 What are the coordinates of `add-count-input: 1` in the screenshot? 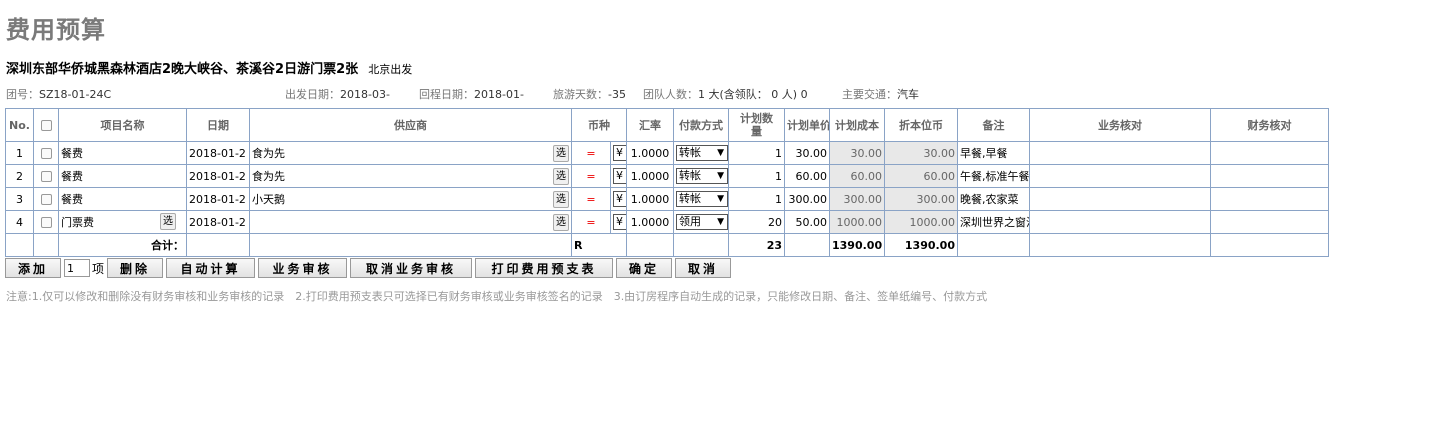 It's located at (77, 268).